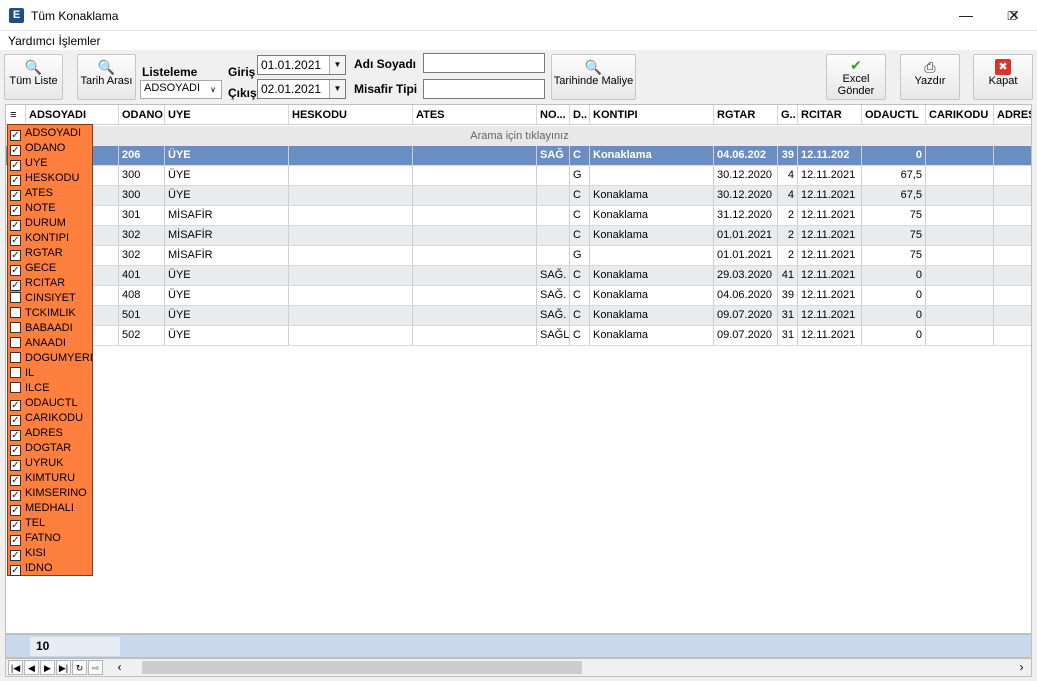 Image resolution: width=1037 pixels, height=681 pixels. I want to click on column-toggle-item: ✓ GECE, so click(52, 268).